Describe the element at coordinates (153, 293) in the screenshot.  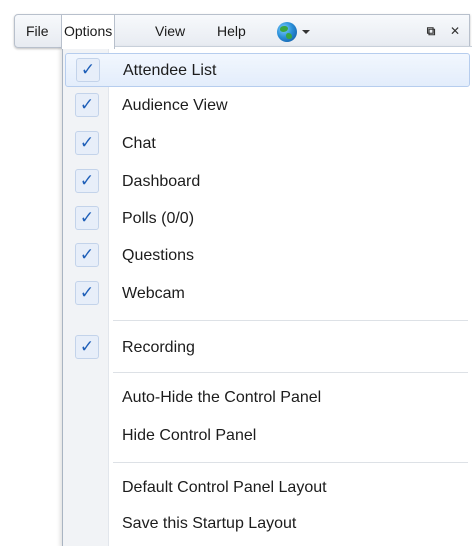
I see `menu-item-label: Webcam` at that location.